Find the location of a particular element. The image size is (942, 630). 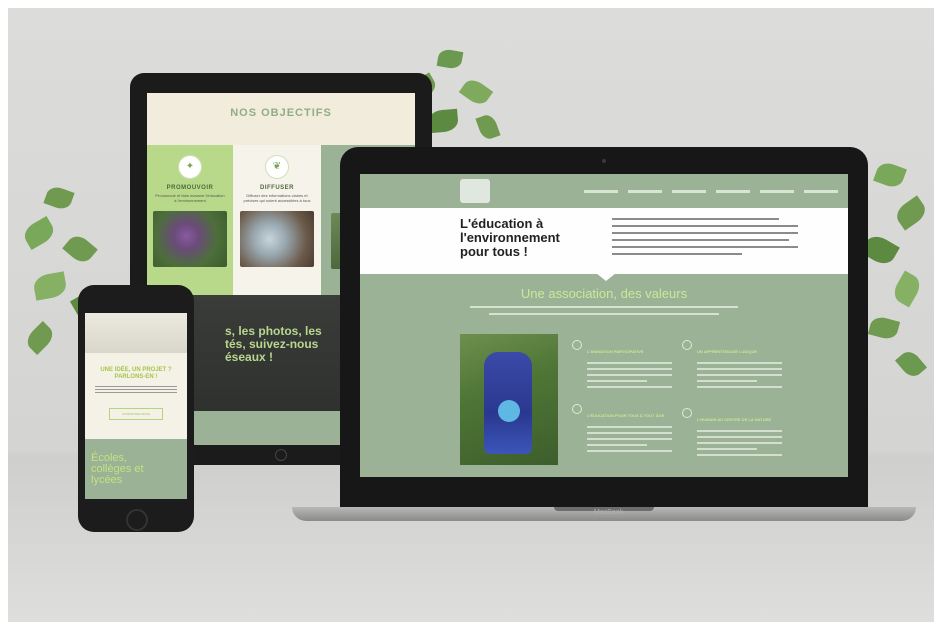

site-navbar is located at coordinates (604, 191).